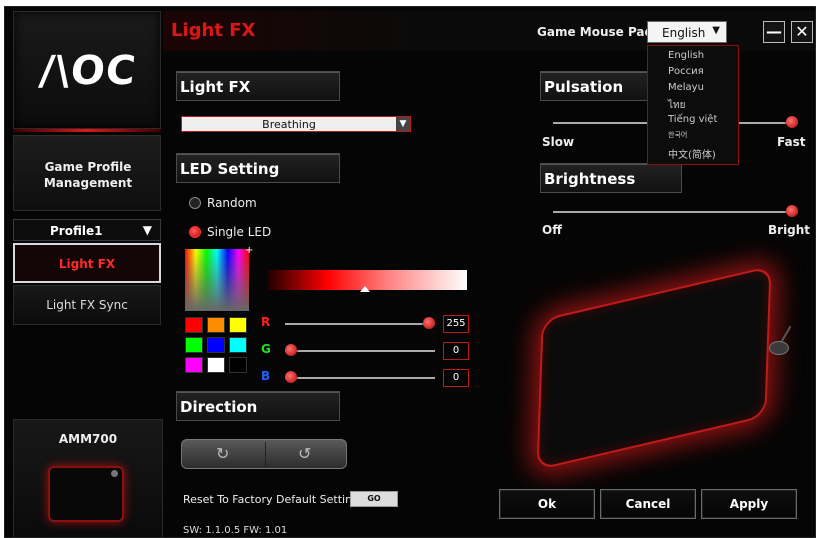 The image size is (820, 538). I want to click on sidebar-item-label: Light FX Sync, so click(87, 305).